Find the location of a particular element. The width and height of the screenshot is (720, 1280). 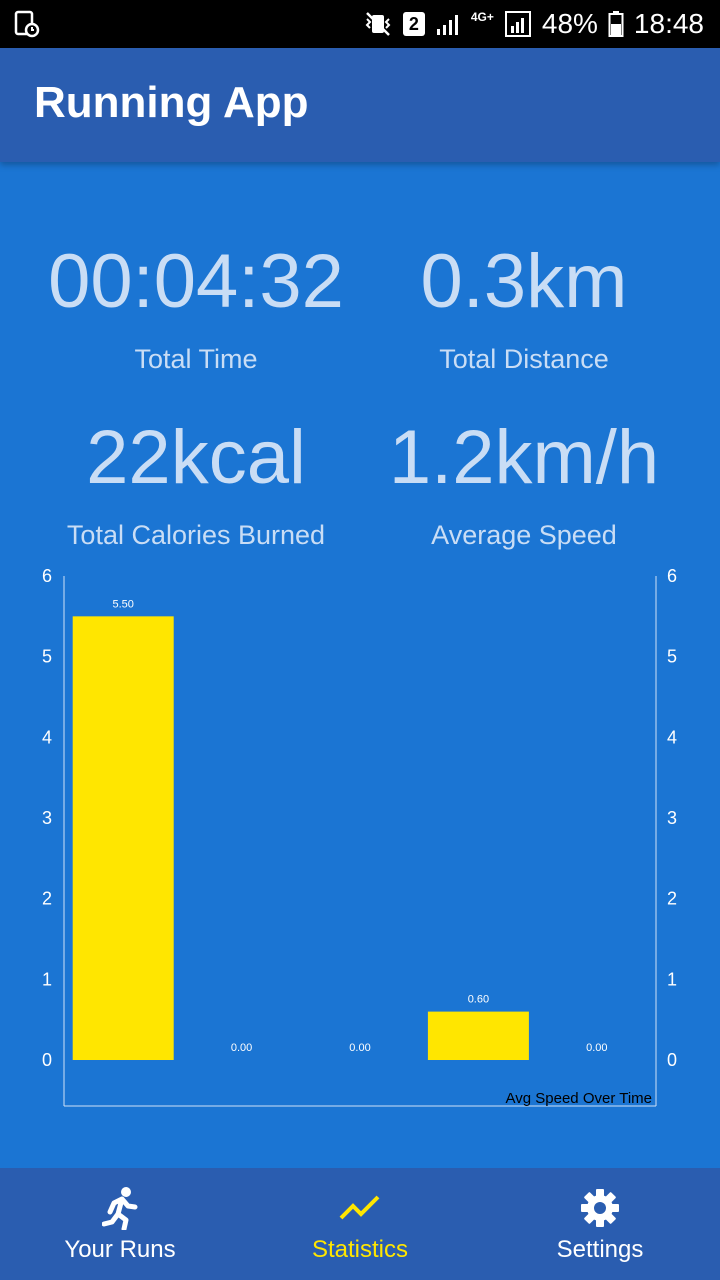

y-tick-left-0: 0 is located at coordinates (47, 1060).